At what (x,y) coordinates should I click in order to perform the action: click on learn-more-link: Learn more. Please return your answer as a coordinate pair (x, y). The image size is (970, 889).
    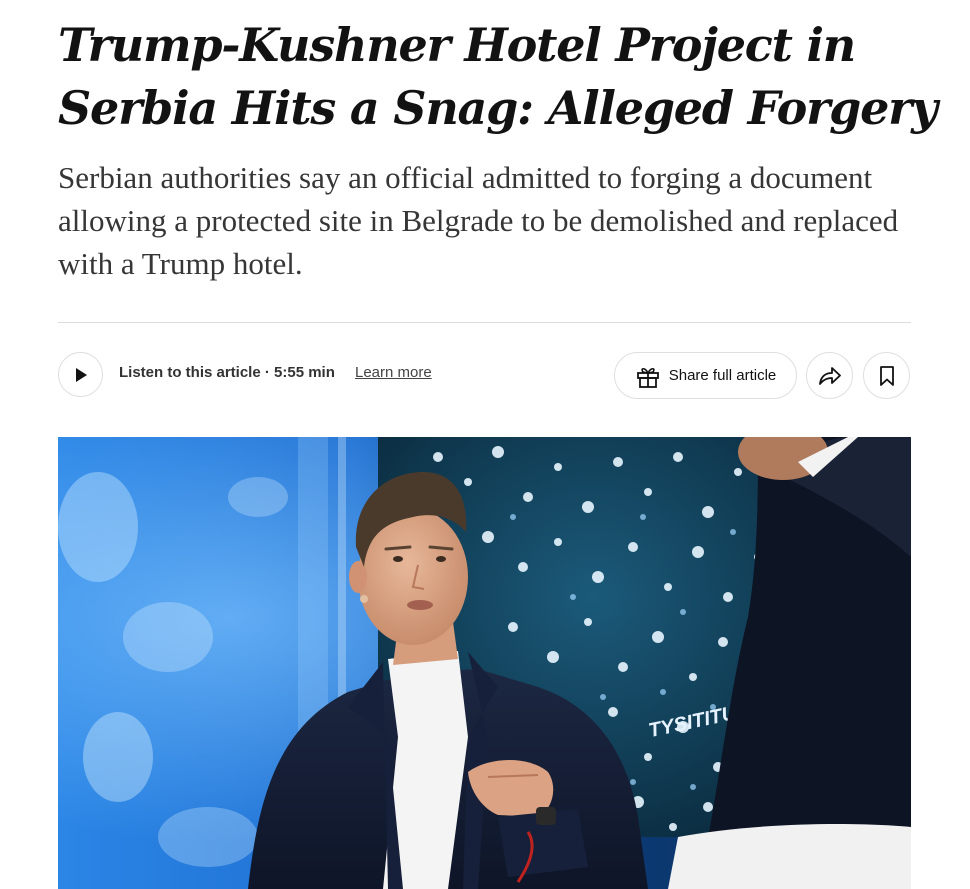
    Looking at the image, I should click on (393, 372).